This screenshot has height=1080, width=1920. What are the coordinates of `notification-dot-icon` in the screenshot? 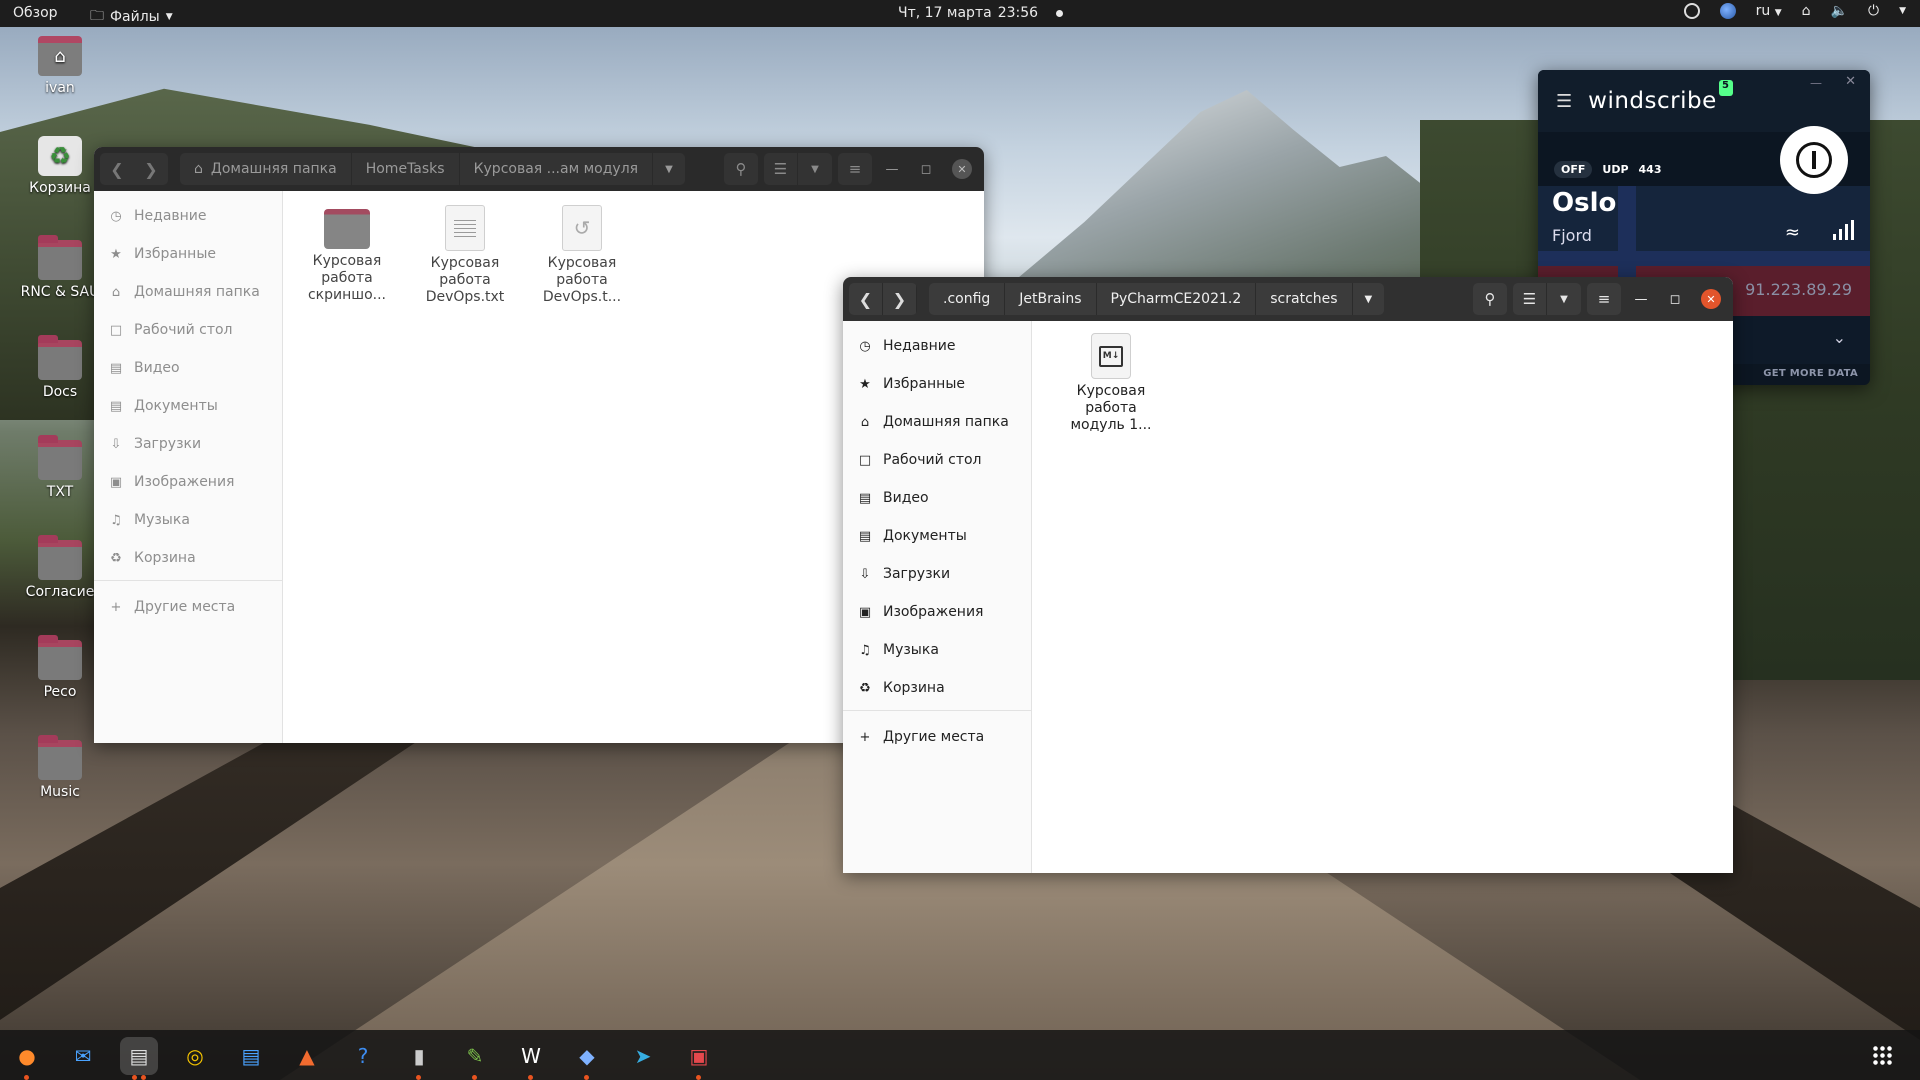 It's located at (1060, 13).